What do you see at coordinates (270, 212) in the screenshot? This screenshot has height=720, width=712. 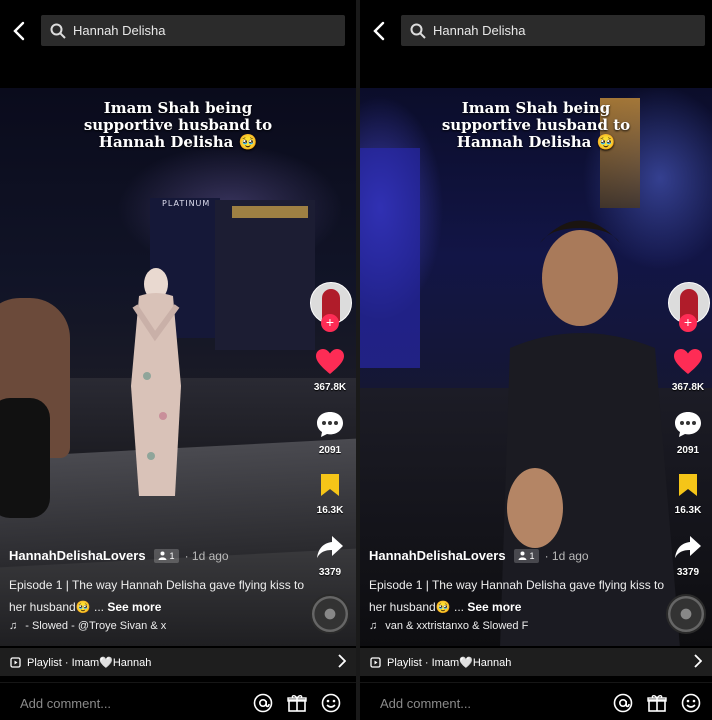 I see `building-lights` at bounding box center [270, 212].